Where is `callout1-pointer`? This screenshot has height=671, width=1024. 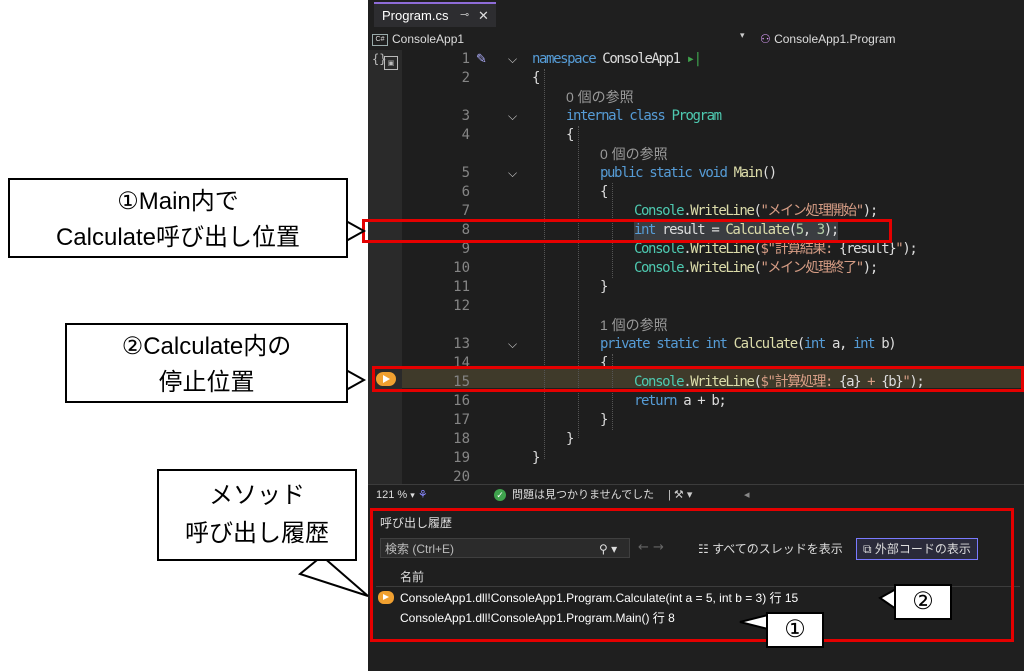
callout1-pointer is located at coordinates (356, 231).